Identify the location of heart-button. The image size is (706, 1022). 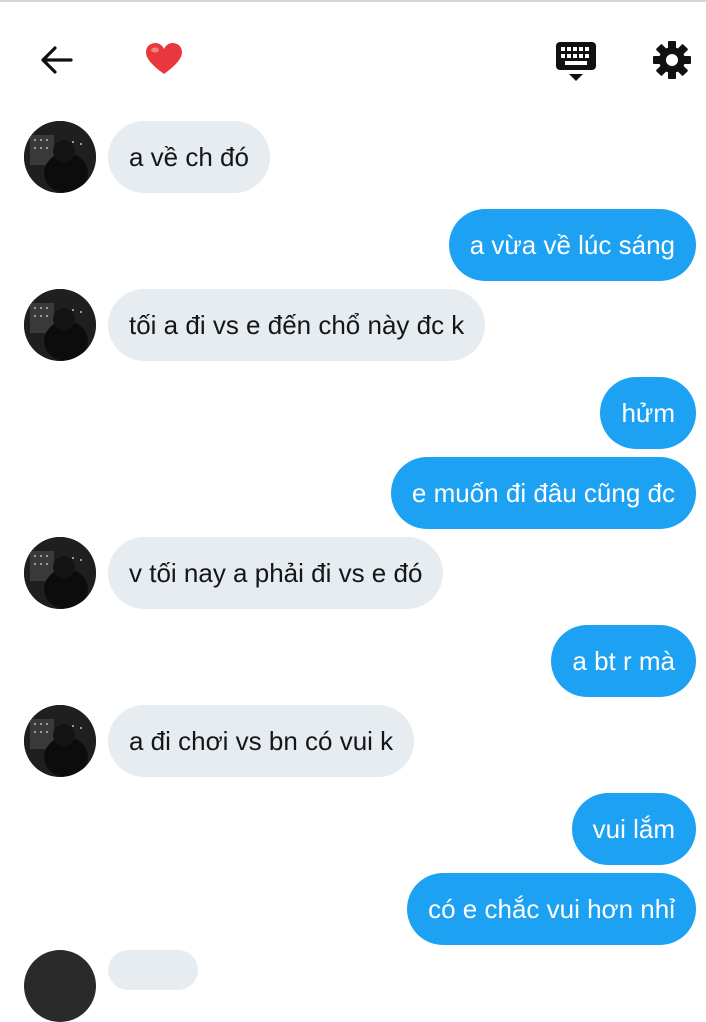
(164, 59).